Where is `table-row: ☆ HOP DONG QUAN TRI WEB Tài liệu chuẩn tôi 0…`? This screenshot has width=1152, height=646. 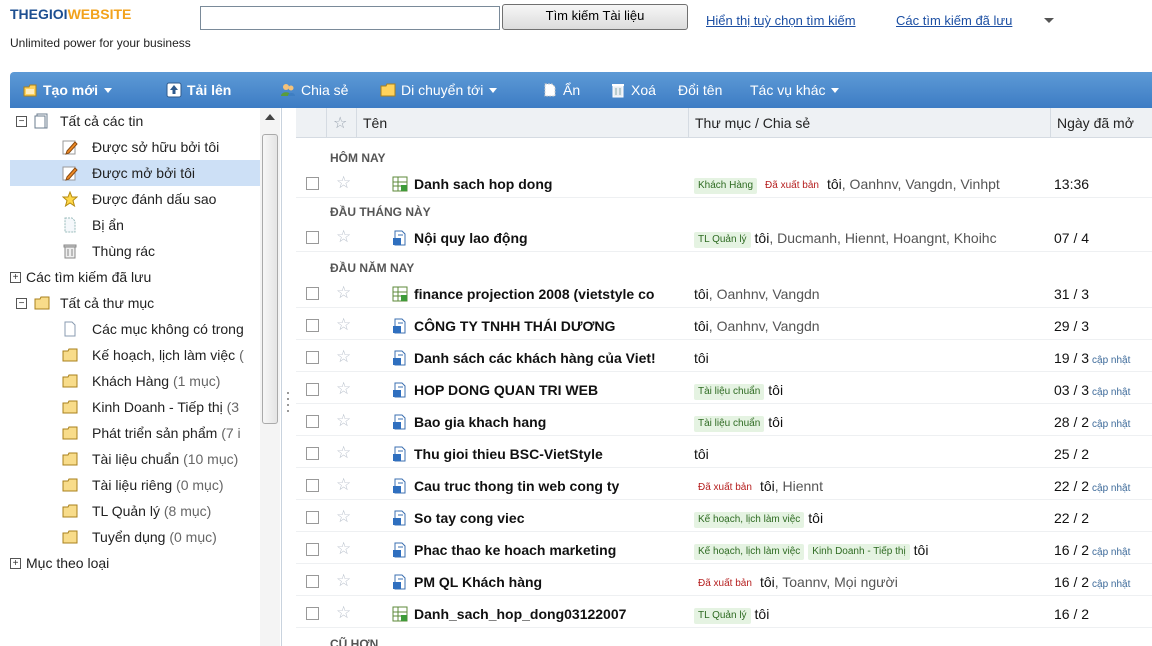
table-row: ☆ HOP DONG QUAN TRI WEB Tài liệu chuẩn tôi 0… is located at coordinates (724, 390).